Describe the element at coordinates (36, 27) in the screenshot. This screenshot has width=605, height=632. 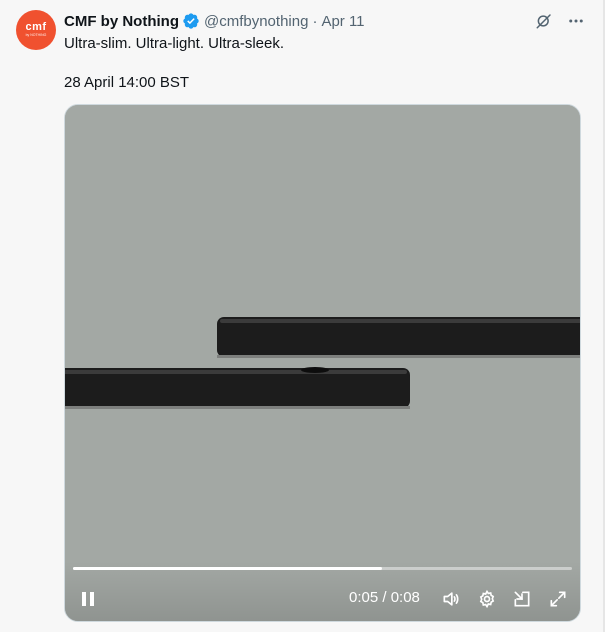
I see `avatar-logo-text: cmf` at that location.